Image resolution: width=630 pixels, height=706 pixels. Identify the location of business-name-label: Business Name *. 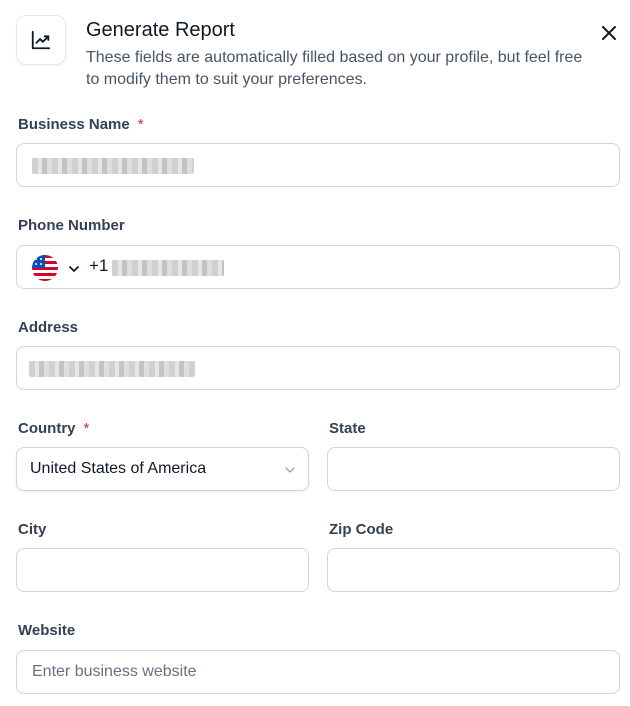
(81, 124).